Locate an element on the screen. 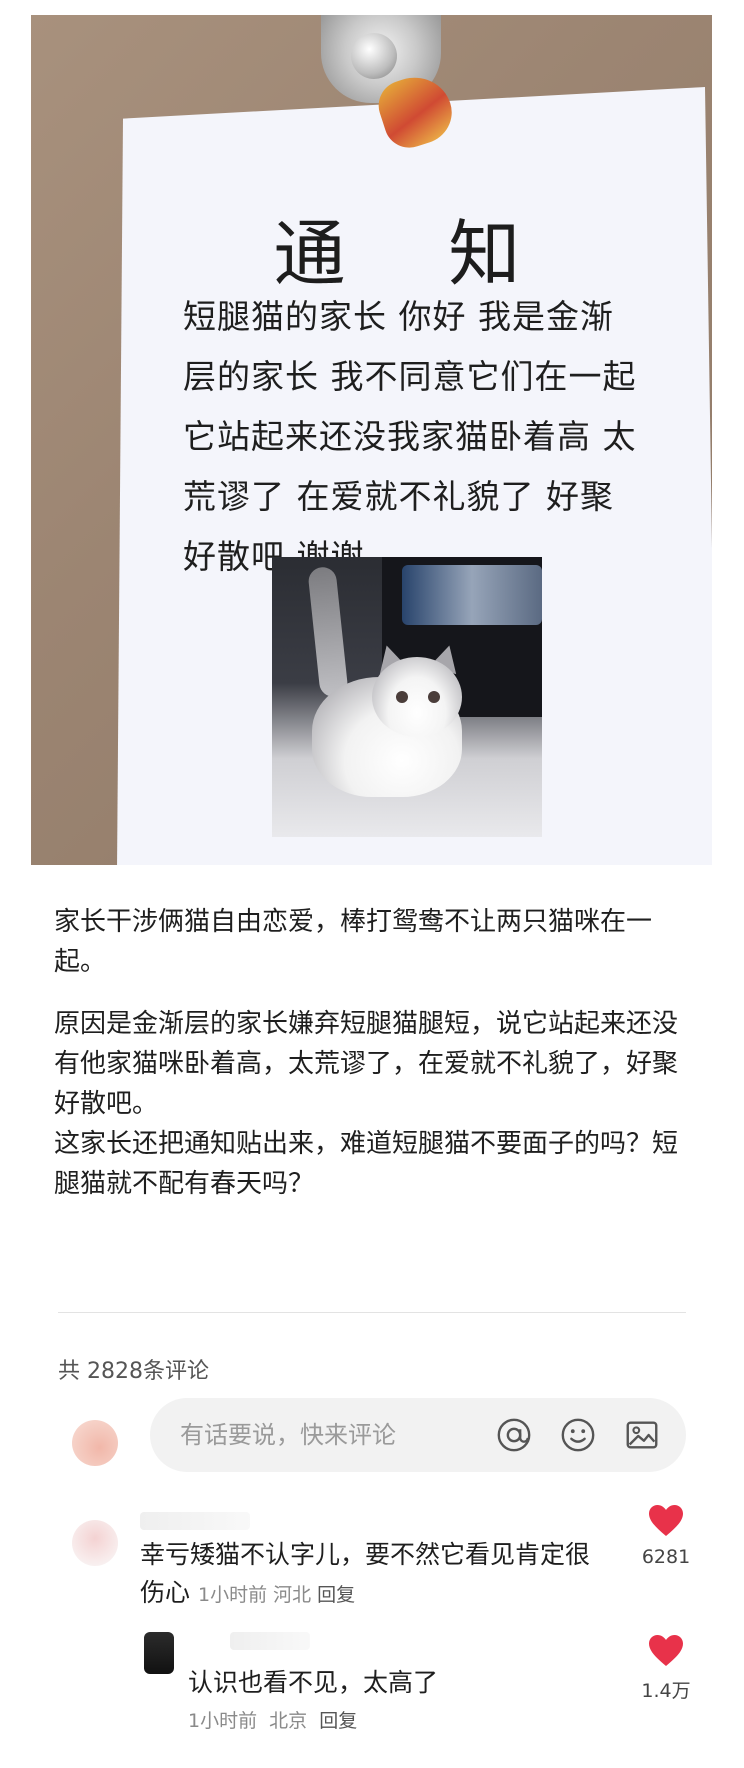 The image size is (744, 1768). commenter-name-blurred is located at coordinates (195, 1521).